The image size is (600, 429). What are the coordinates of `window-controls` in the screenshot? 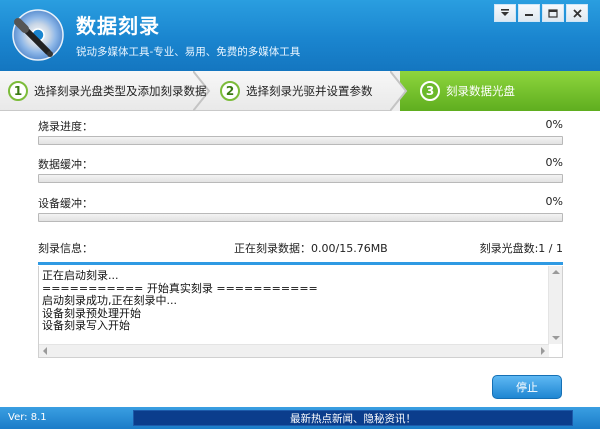 It's located at (540, 13).